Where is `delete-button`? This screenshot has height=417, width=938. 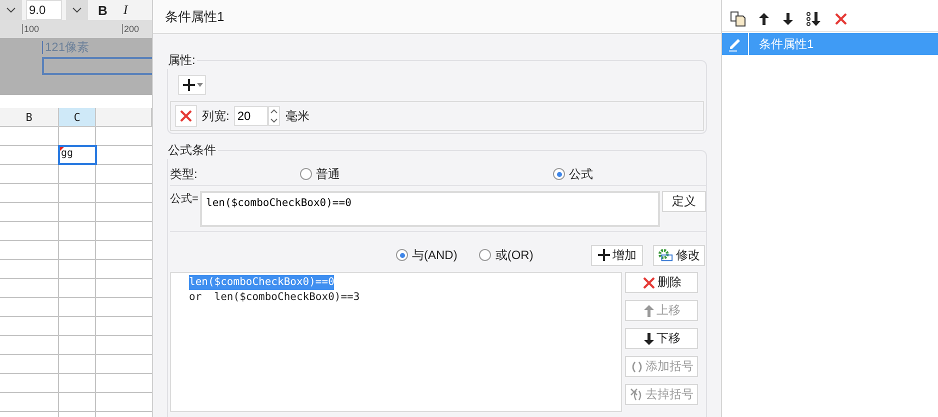
delete-button is located at coordinates (186, 116).